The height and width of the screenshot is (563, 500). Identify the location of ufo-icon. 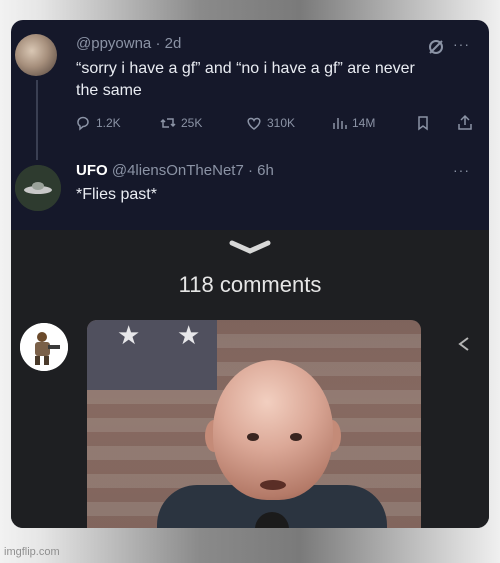
(38, 188).